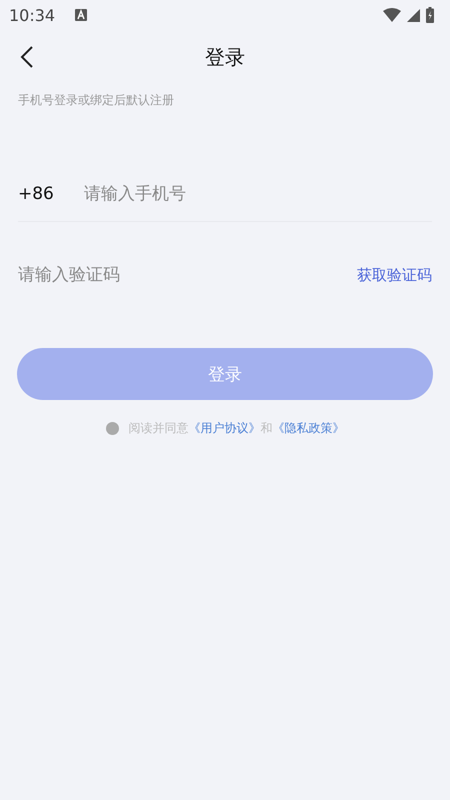  What do you see at coordinates (258, 194) in the screenshot?
I see `phone-input-field: 请输入手机号` at bounding box center [258, 194].